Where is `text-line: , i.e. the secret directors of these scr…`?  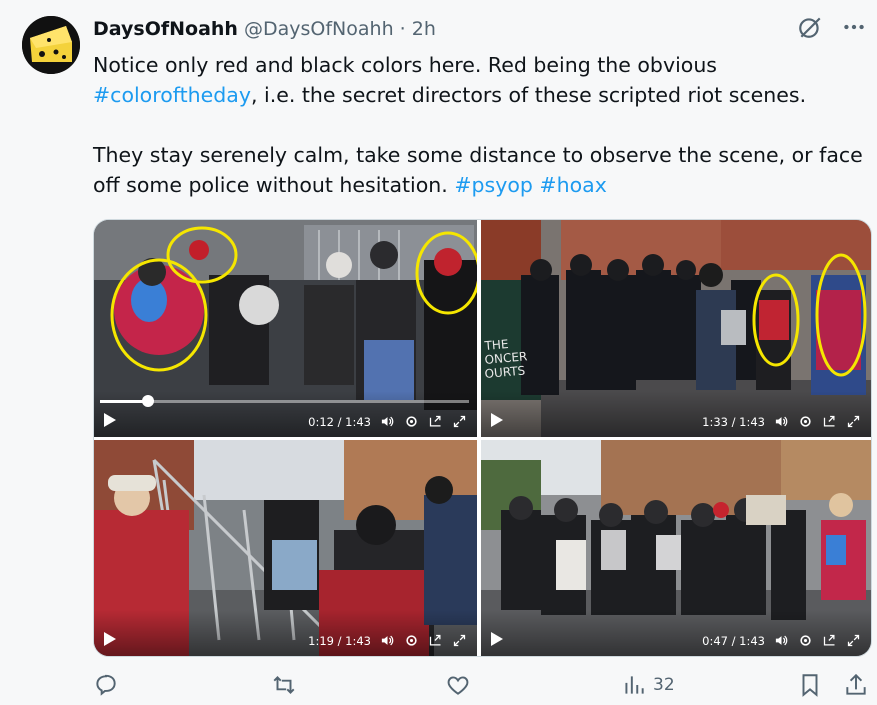 text-line: , i.e. the secret directors of these scr… is located at coordinates (528, 95).